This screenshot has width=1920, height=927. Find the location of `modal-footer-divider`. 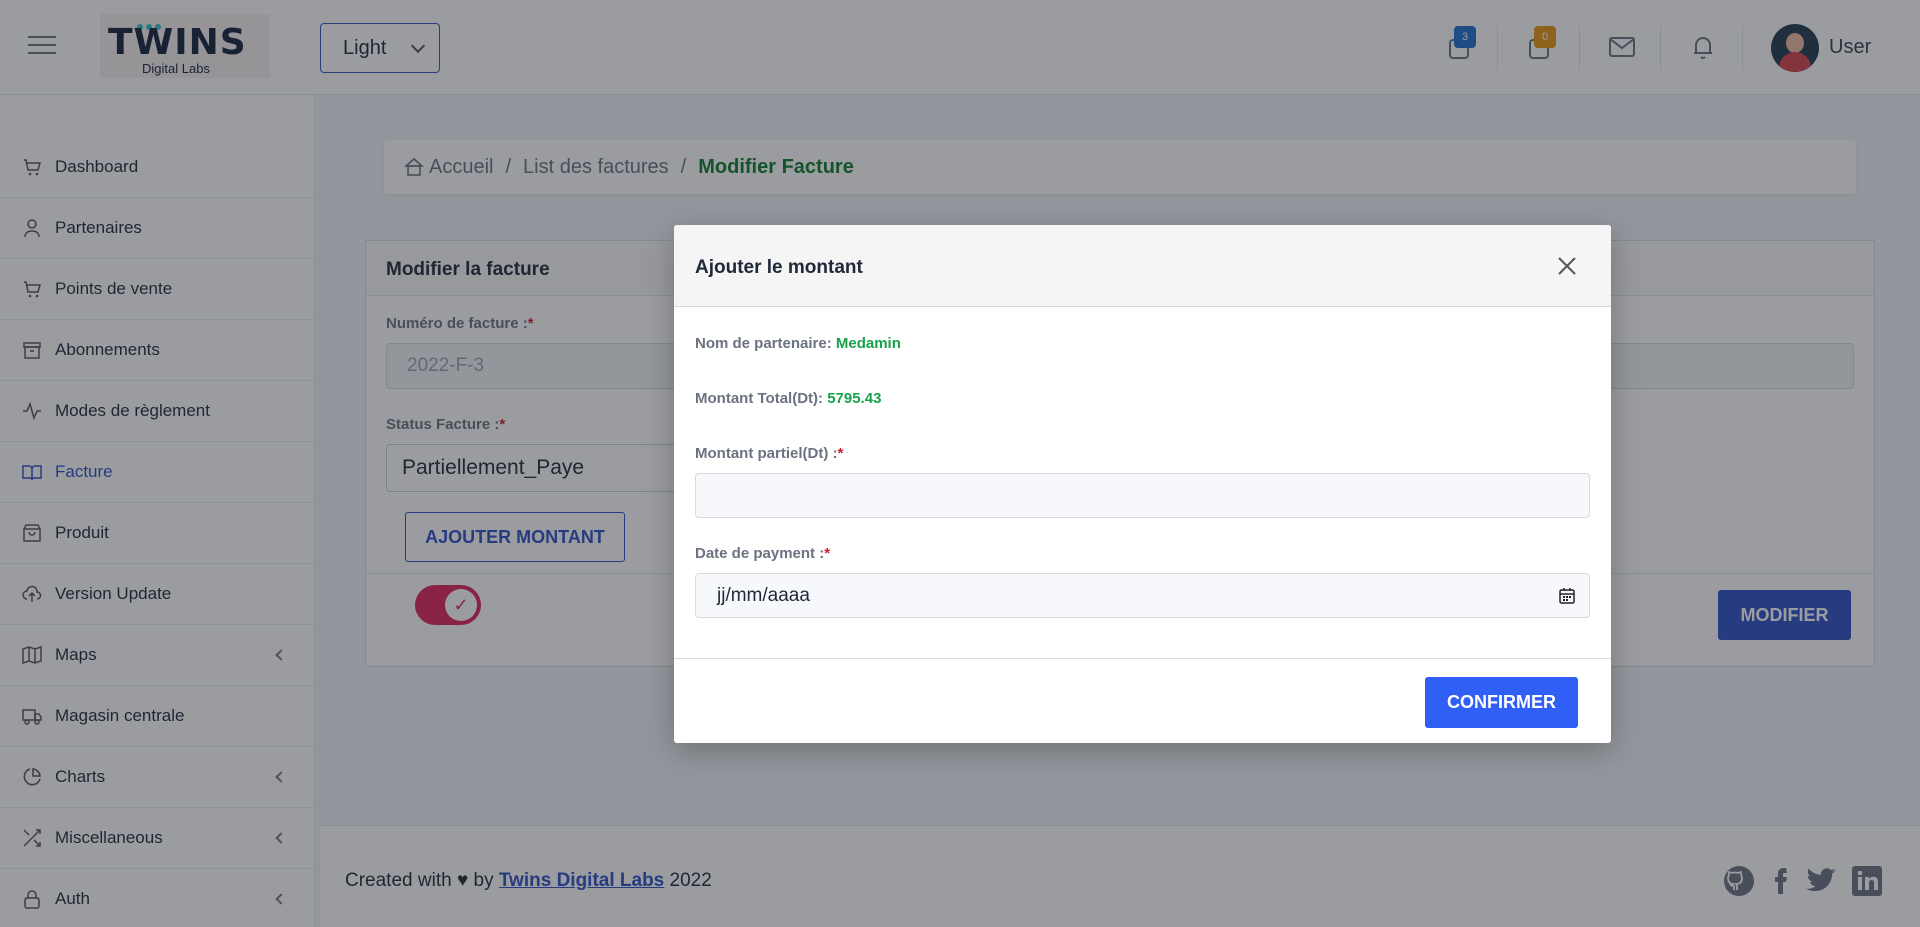

modal-footer-divider is located at coordinates (1142, 658).